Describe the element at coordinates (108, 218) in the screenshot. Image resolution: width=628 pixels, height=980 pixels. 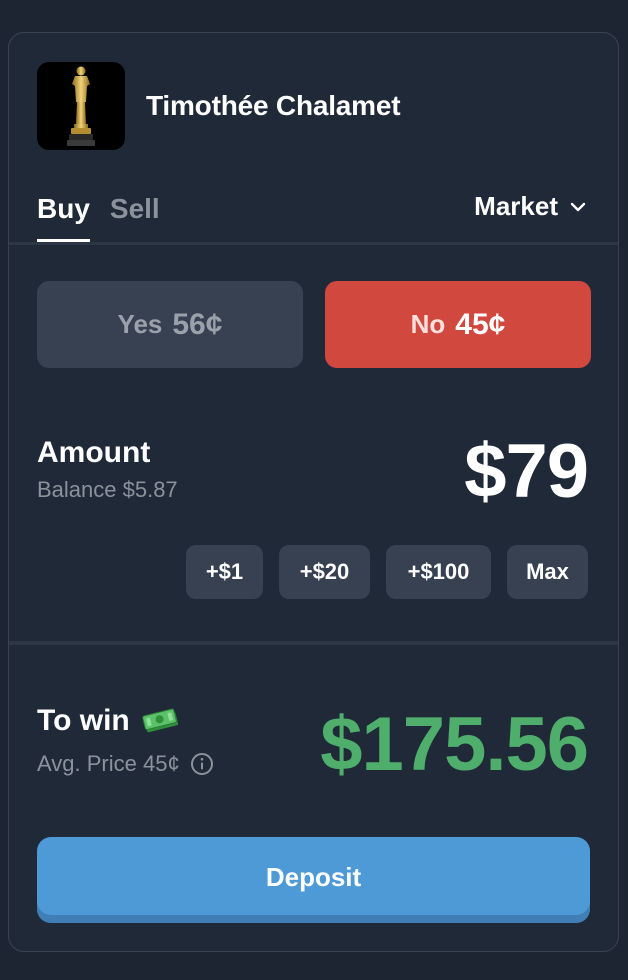
I see `trade-tabs: Buy Sell` at that location.